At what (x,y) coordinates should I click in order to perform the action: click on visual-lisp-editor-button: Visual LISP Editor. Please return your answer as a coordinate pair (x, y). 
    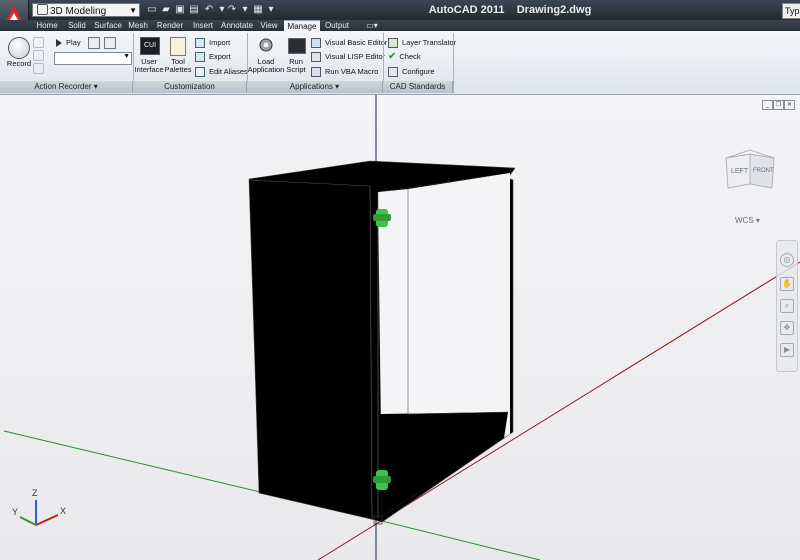
    Looking at the image, I should click on (348, 57).